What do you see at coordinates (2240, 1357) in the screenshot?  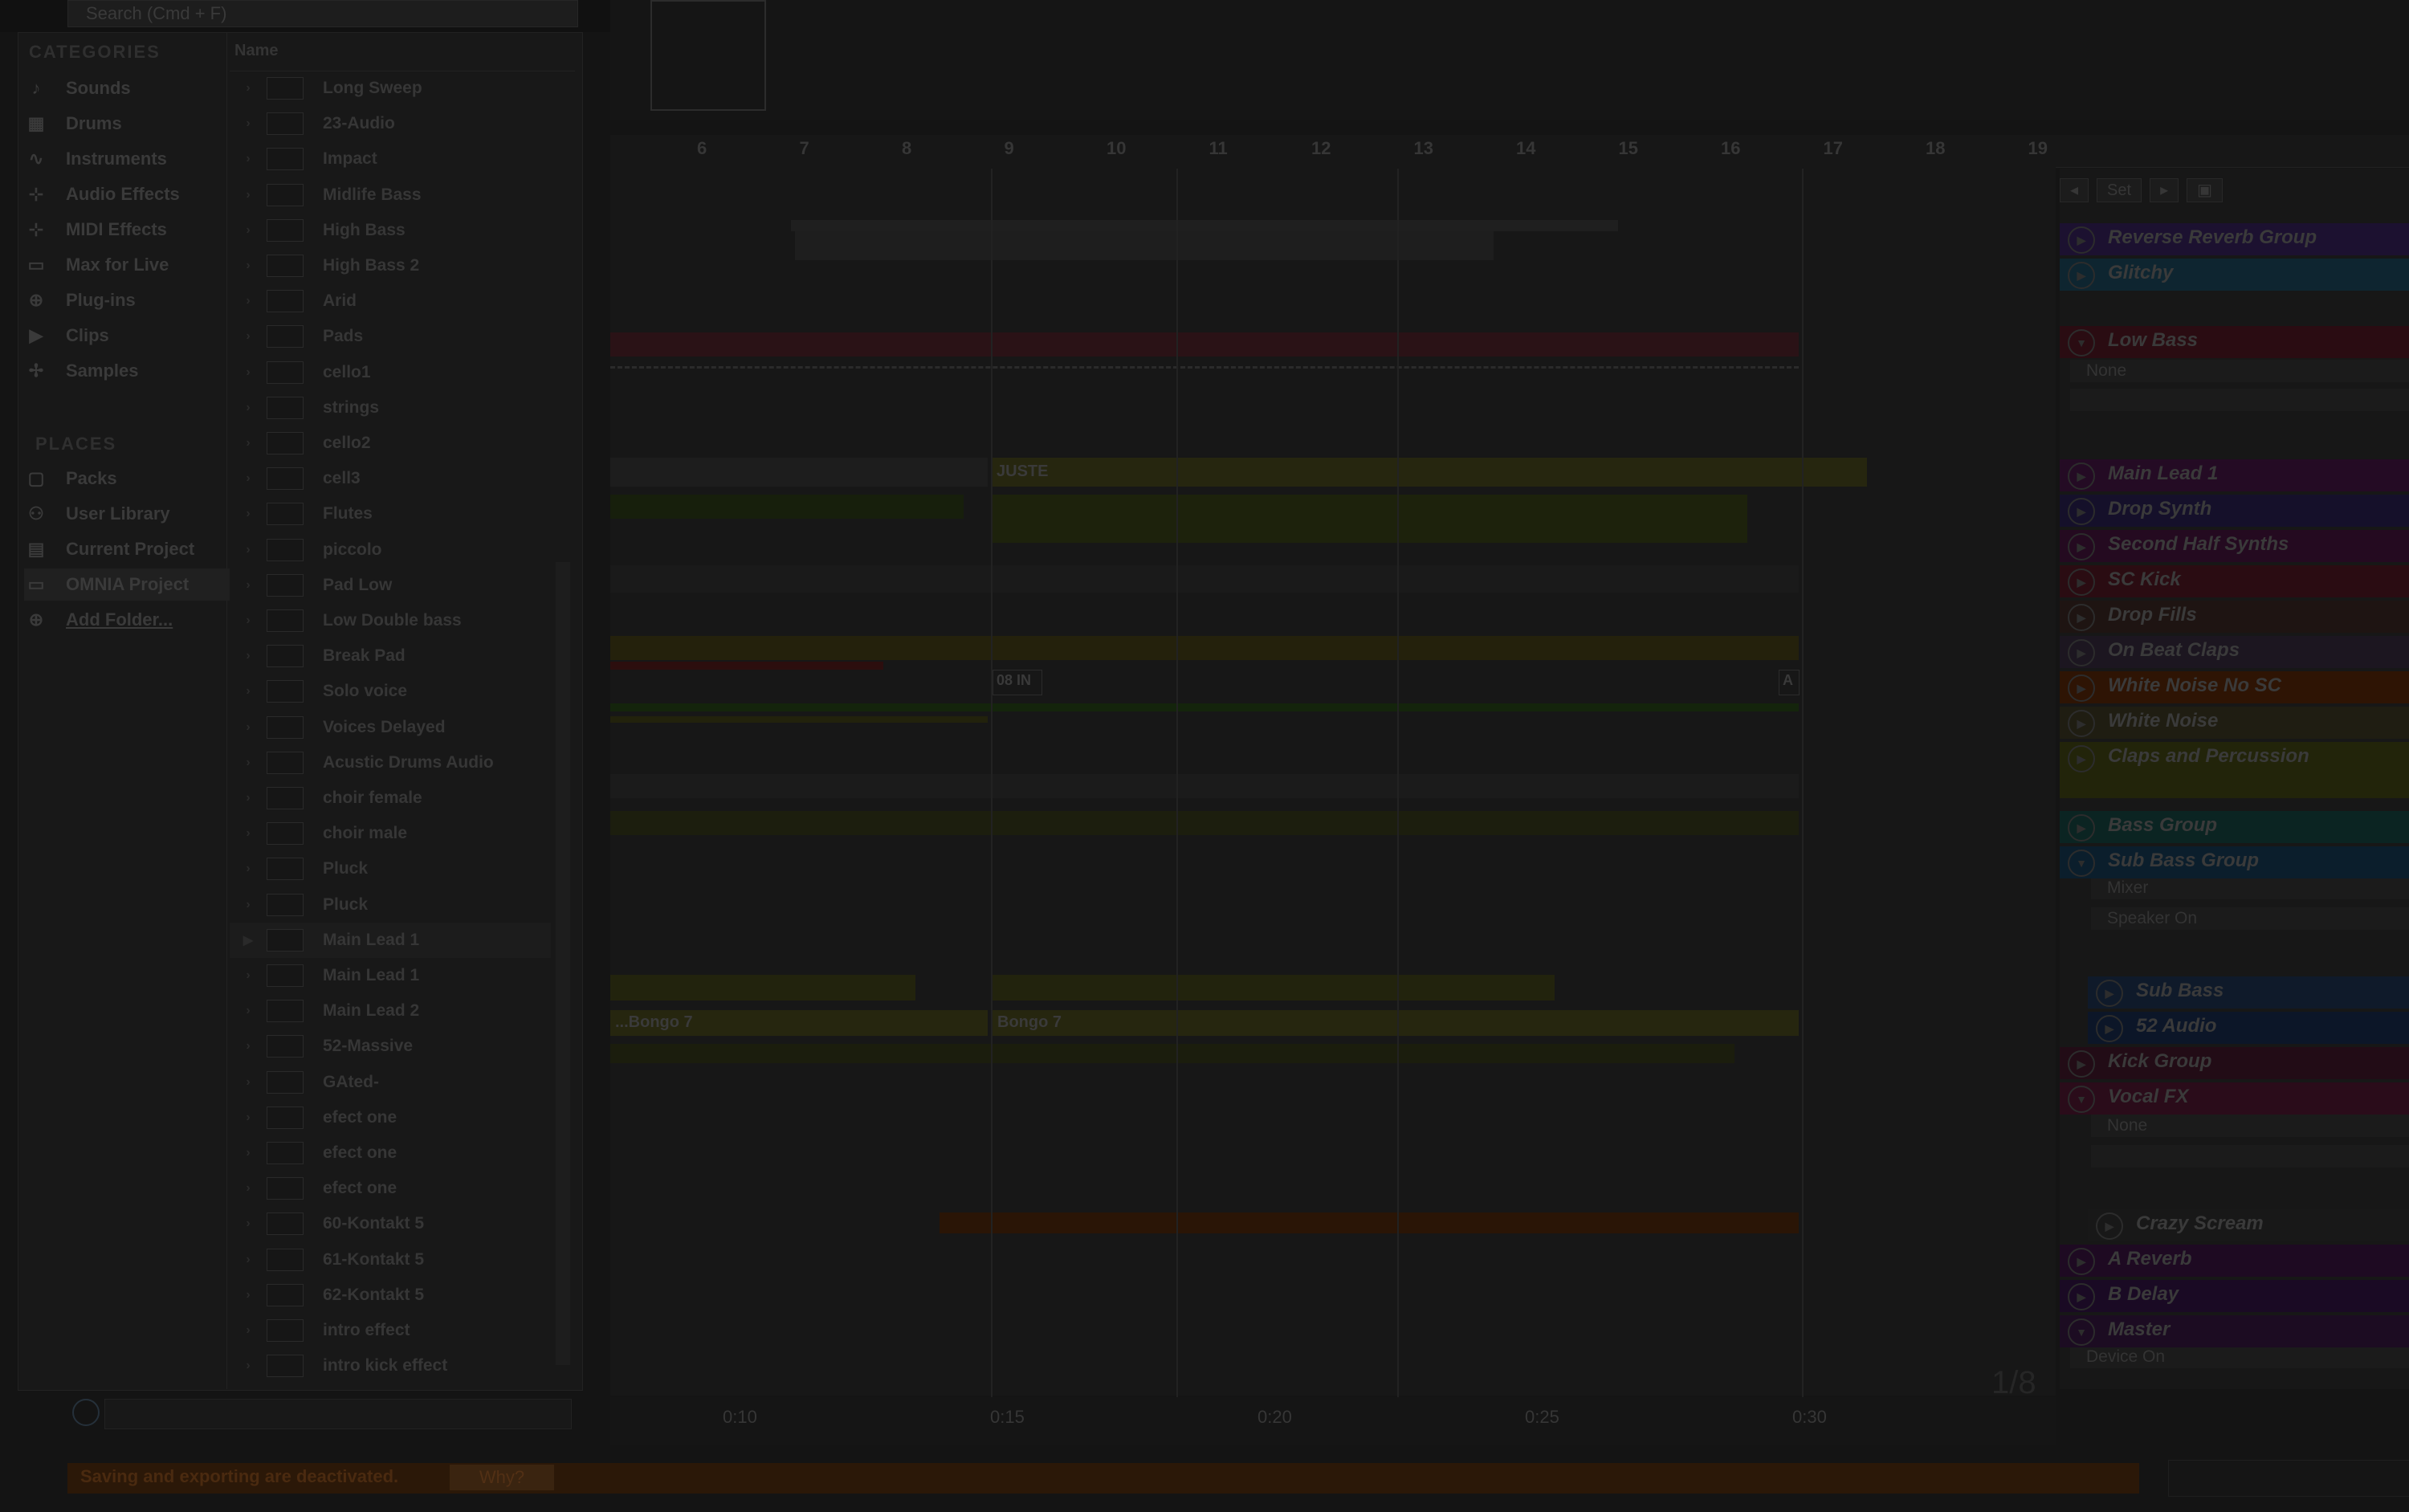 I see `master-device-field: Device On` at bounding box center [2240, 1357].